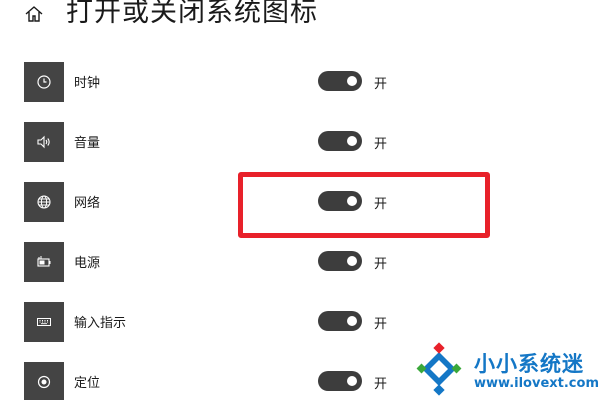 This screenshot has width=600, height=400. What do you see at coordinates (340, 141) in the screenshot?
I see `volume-toggle` at bounding box center [340, 141].